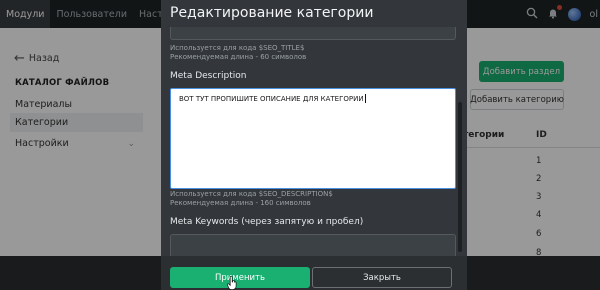 This screenshot has width=600, height=290. I want to click on modal-title: Редактирование категории, so click(272, 13).